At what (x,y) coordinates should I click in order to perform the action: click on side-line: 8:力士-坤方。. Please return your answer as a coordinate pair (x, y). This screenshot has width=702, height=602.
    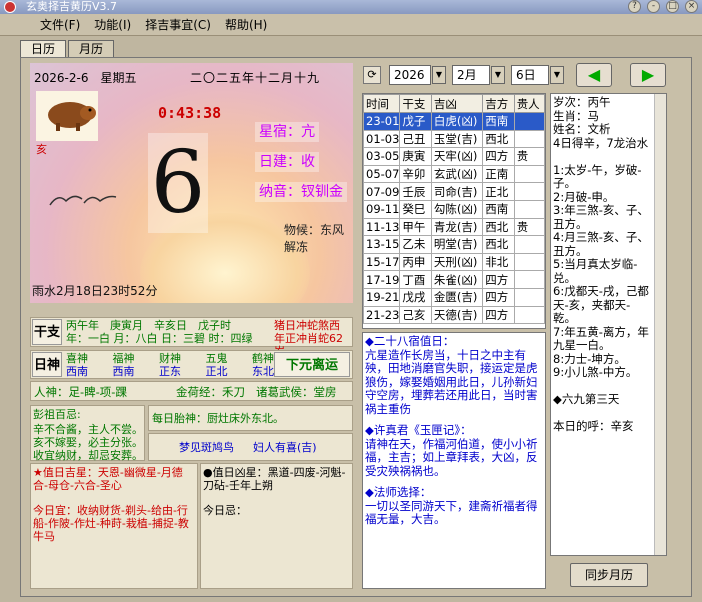
    Looking at the image, I should click on (589, 358).